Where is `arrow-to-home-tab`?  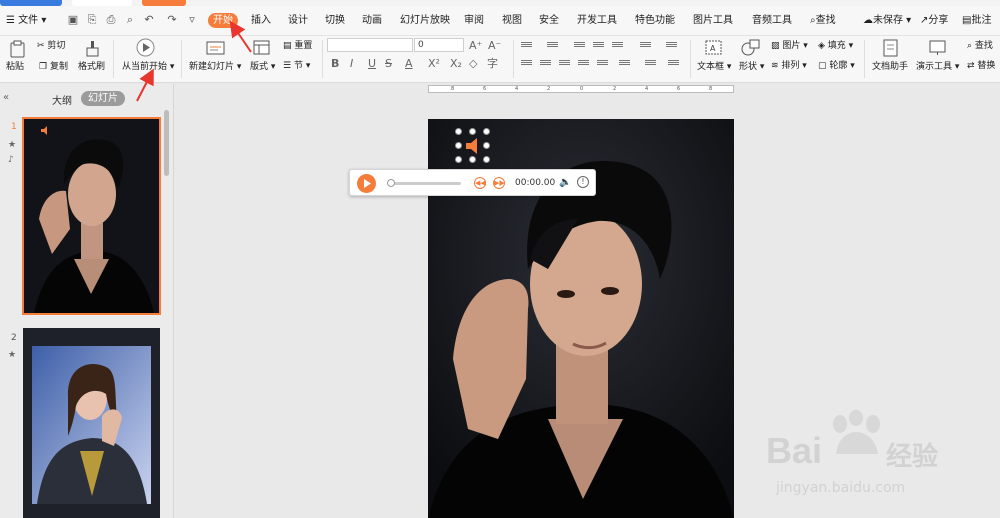
arrow-to-home-tab is located at coordinates (240, 36).